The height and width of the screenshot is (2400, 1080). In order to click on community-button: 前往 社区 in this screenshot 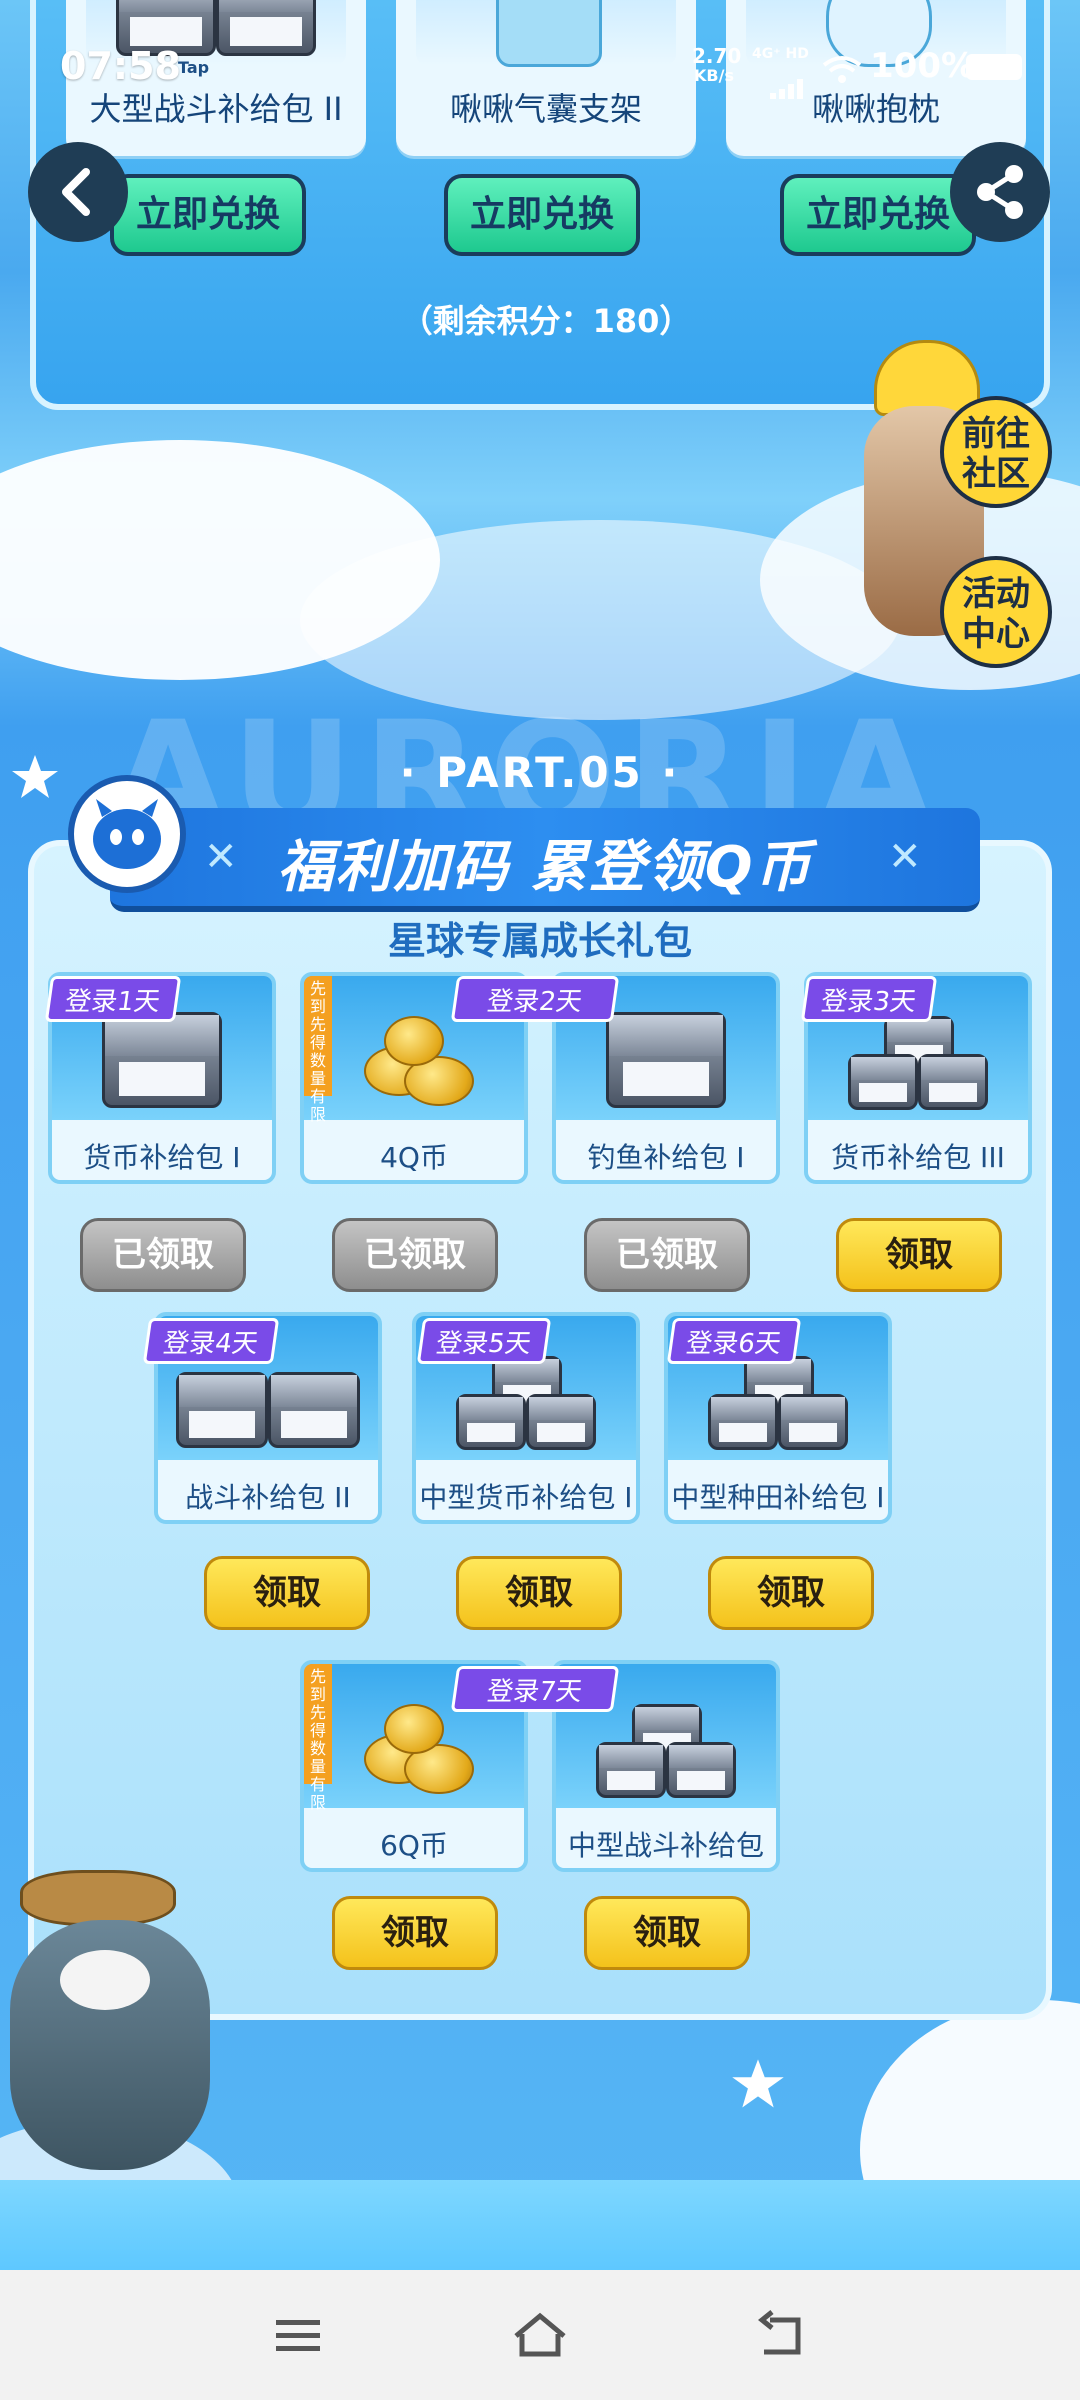, I will do `click(996, 452)`.